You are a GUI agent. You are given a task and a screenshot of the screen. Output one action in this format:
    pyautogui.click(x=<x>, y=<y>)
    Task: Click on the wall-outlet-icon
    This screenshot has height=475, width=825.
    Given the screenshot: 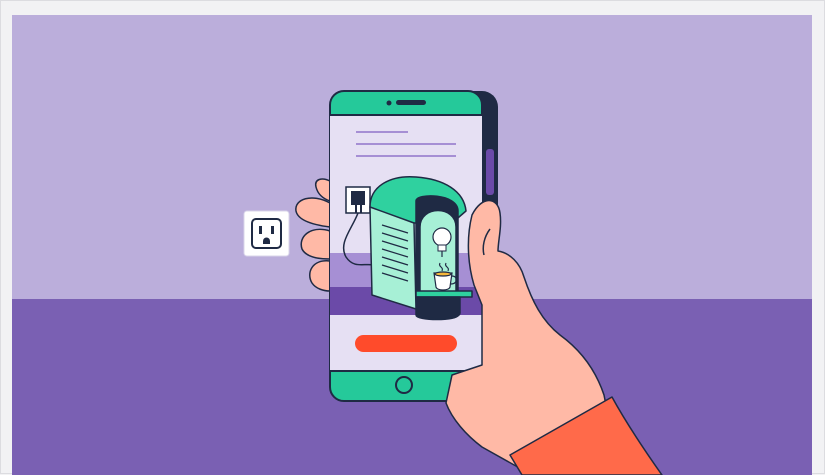 What is the action you would take?
    pyautogui.click(x=266, y=233)
    